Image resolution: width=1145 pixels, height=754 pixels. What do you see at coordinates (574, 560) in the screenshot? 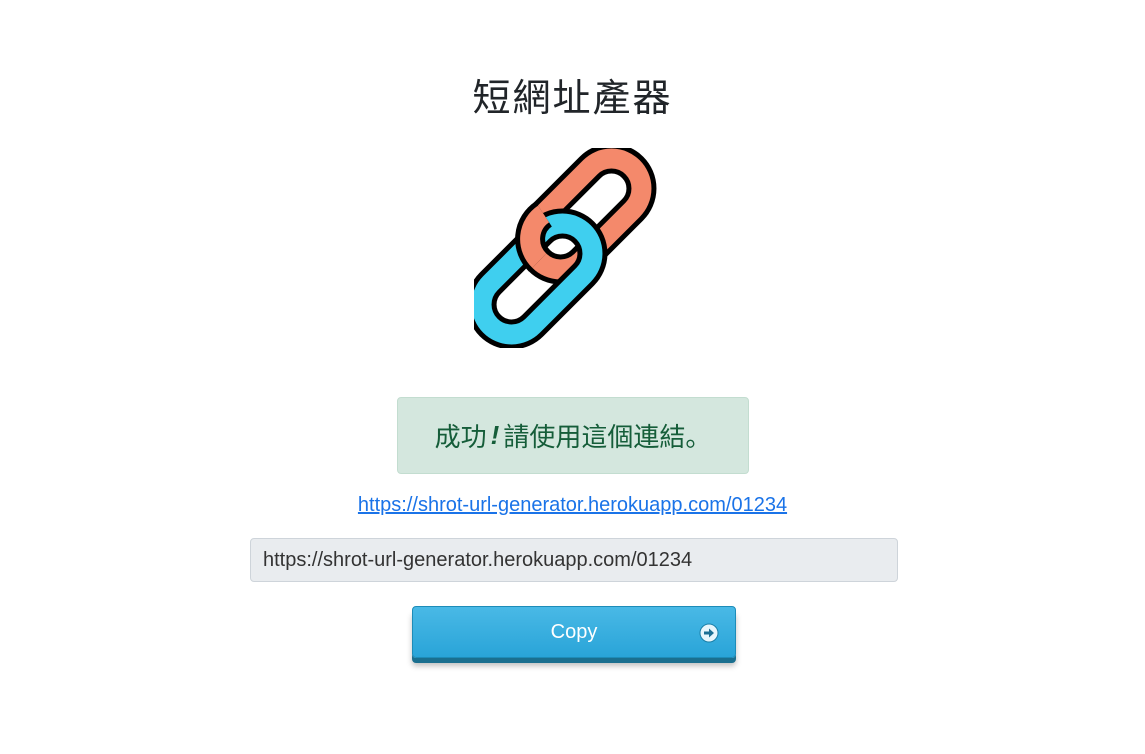
I see `short-url-input` at bounding box center [574, 560].